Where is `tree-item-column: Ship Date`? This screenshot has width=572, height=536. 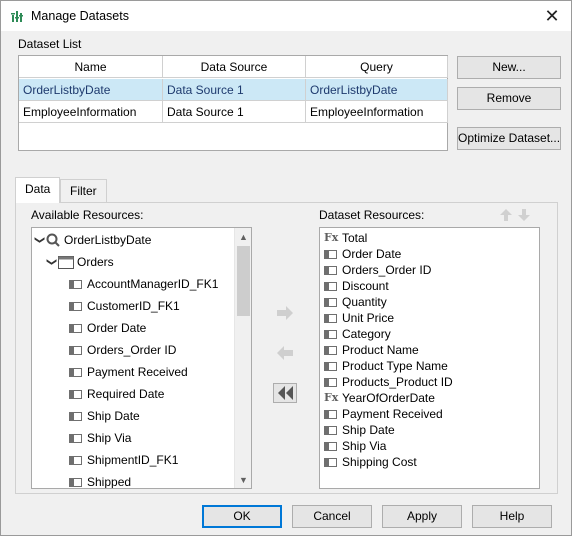 tree-item-column: Ship Date is located at coordinates (104, 416).